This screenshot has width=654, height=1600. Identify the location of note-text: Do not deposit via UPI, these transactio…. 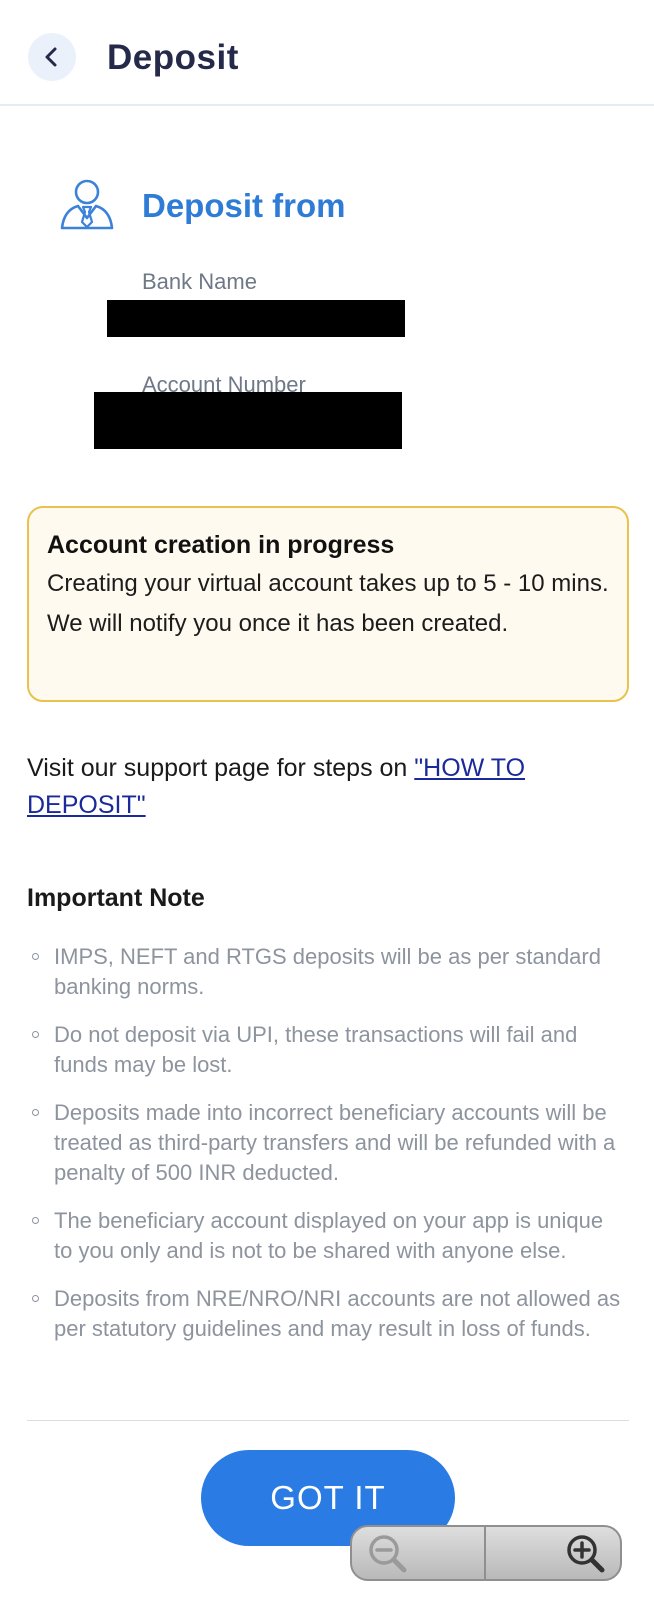
(316, 1049).